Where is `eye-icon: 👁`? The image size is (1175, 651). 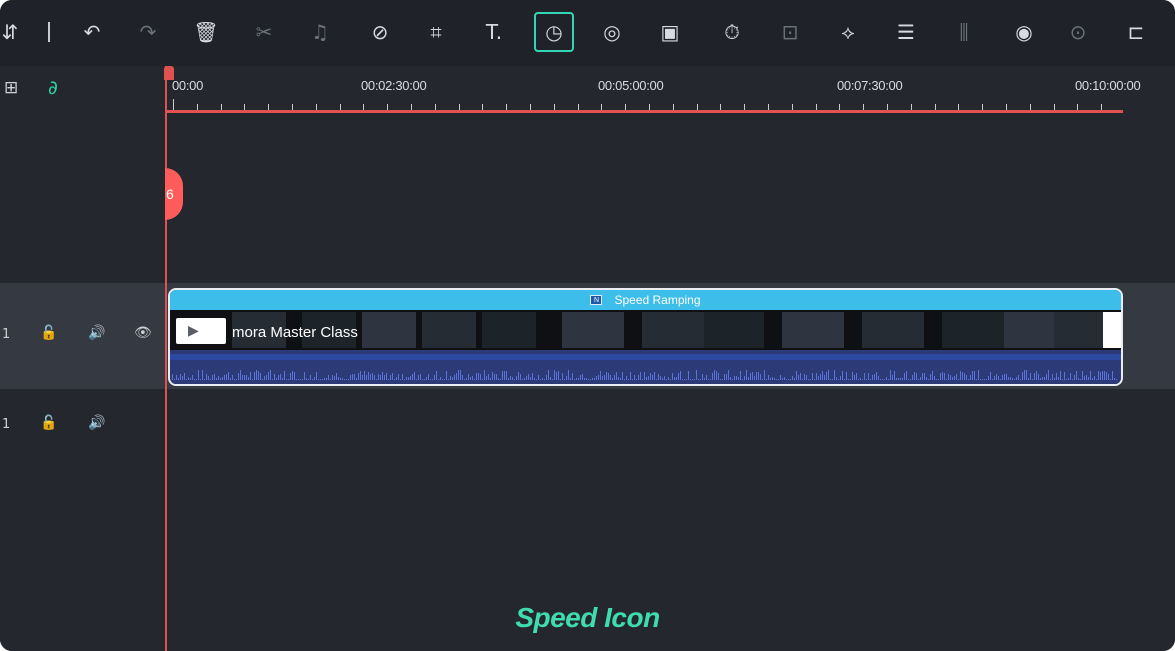 eye-icon: 👁 is located at coordinates (143, 333).